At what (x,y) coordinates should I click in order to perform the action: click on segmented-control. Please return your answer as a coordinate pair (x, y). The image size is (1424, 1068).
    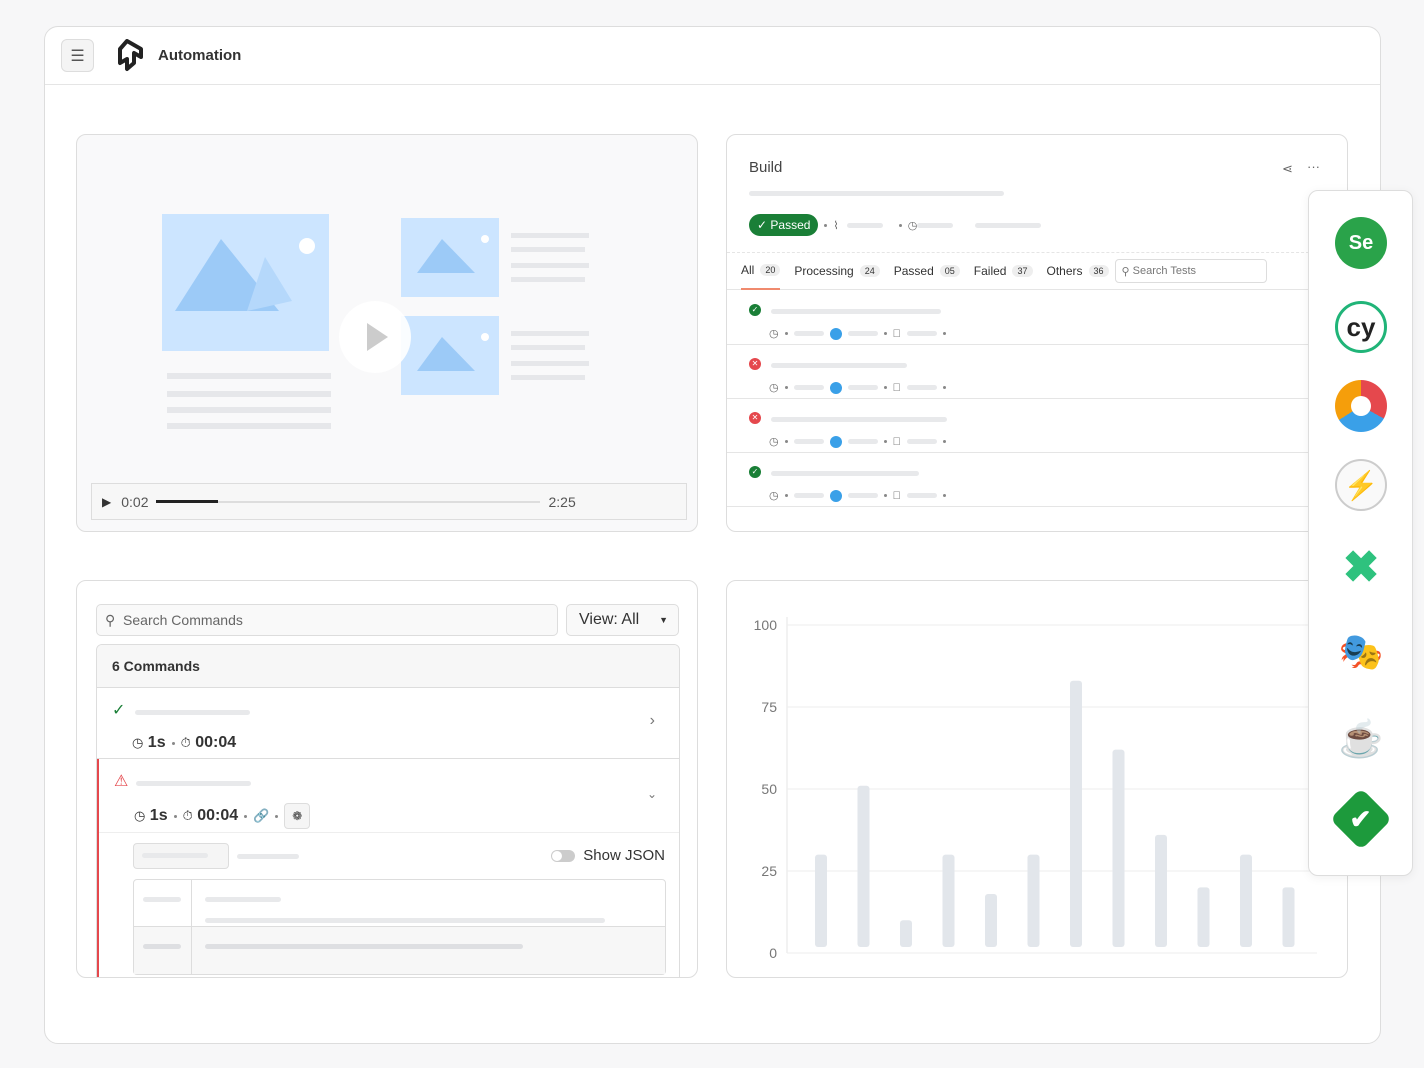
    Looking at the image, I should click on (181, 856).